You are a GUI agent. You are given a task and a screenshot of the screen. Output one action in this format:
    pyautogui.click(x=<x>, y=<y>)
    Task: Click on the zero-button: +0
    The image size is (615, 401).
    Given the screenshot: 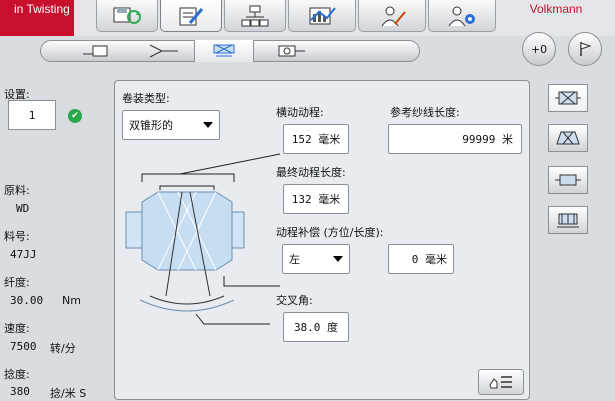 What is the action you would take?
    pyautogui.click(x=539, y=49)
    